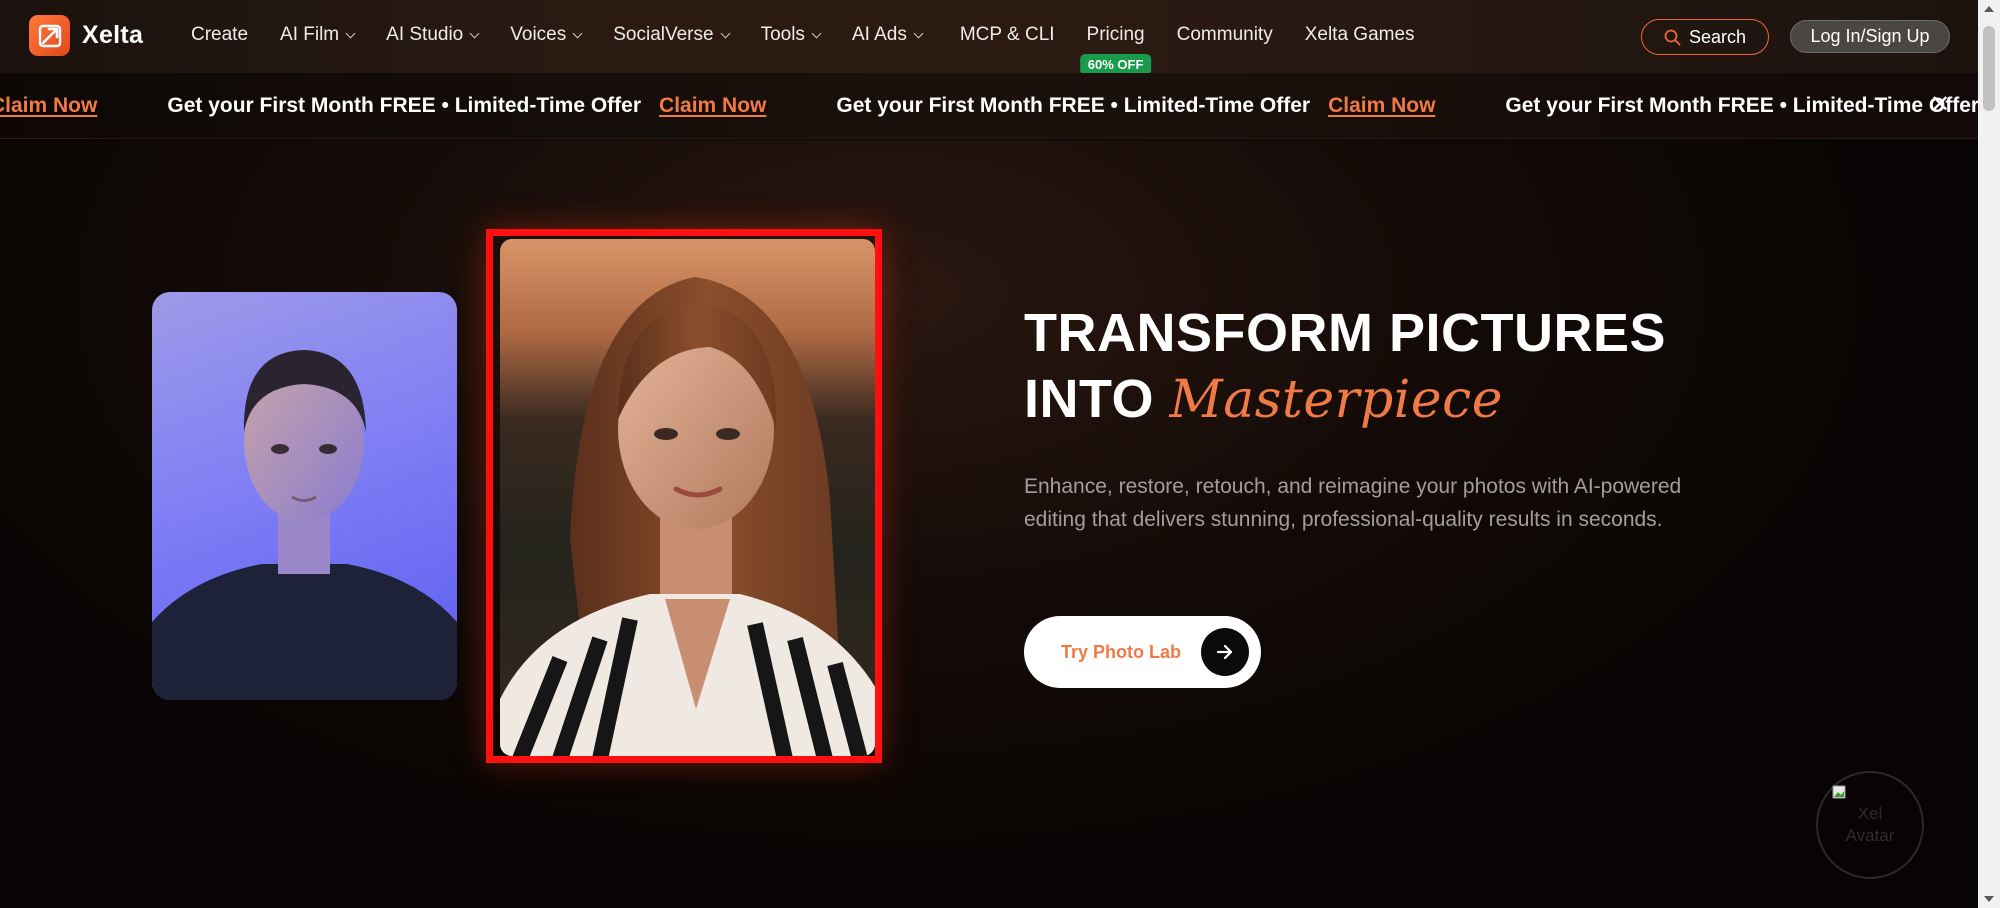 This screenshot has width=2000, height=908. I want to click on scroll-up-arrow-icon, so click(1989, 9).